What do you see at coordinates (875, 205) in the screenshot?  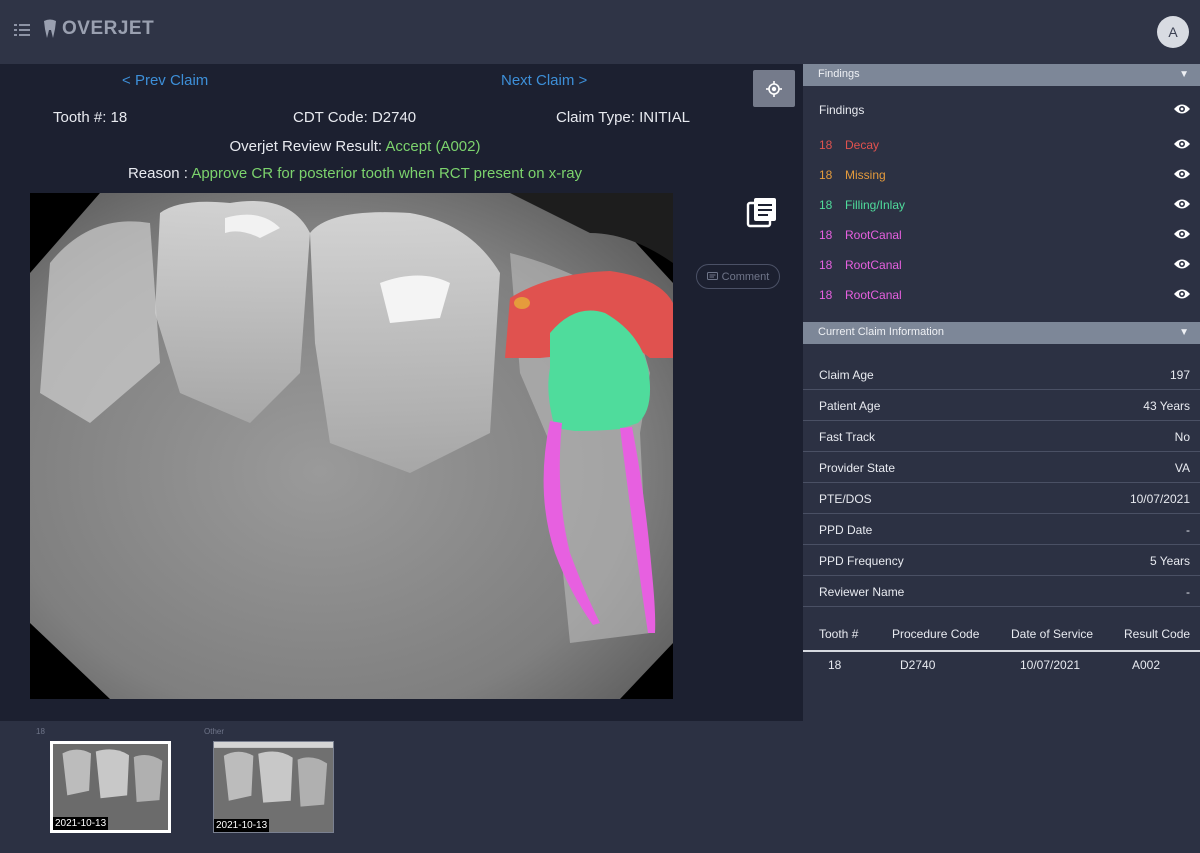 I see `finding-label: Filling/Inlay` at bounding box center [875, 205].